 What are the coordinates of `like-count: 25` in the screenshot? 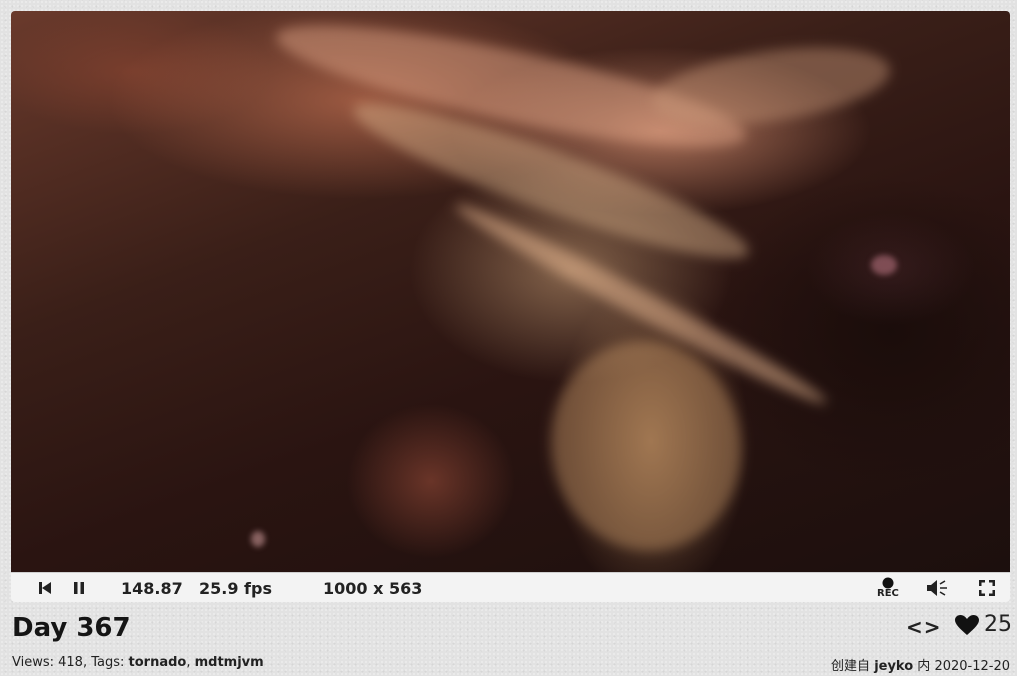 It's located at (998, 624).